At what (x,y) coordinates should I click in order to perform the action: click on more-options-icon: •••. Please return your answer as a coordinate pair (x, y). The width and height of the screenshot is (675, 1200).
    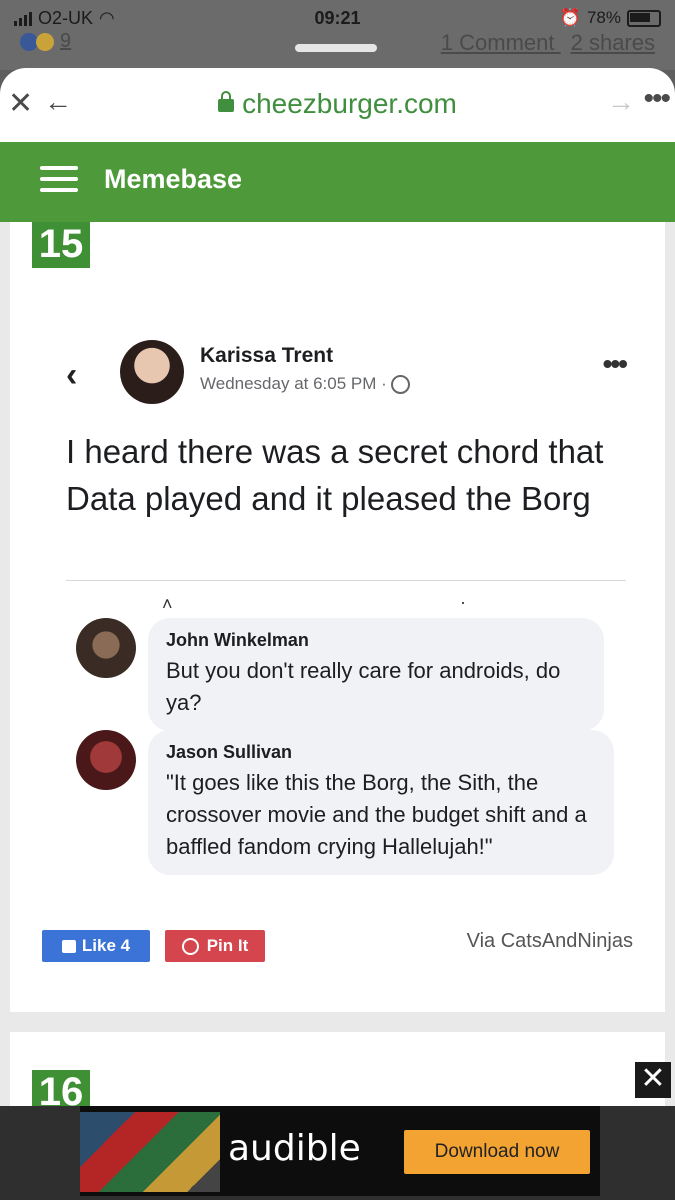
    Looking at the image, I should click on (615, 363).